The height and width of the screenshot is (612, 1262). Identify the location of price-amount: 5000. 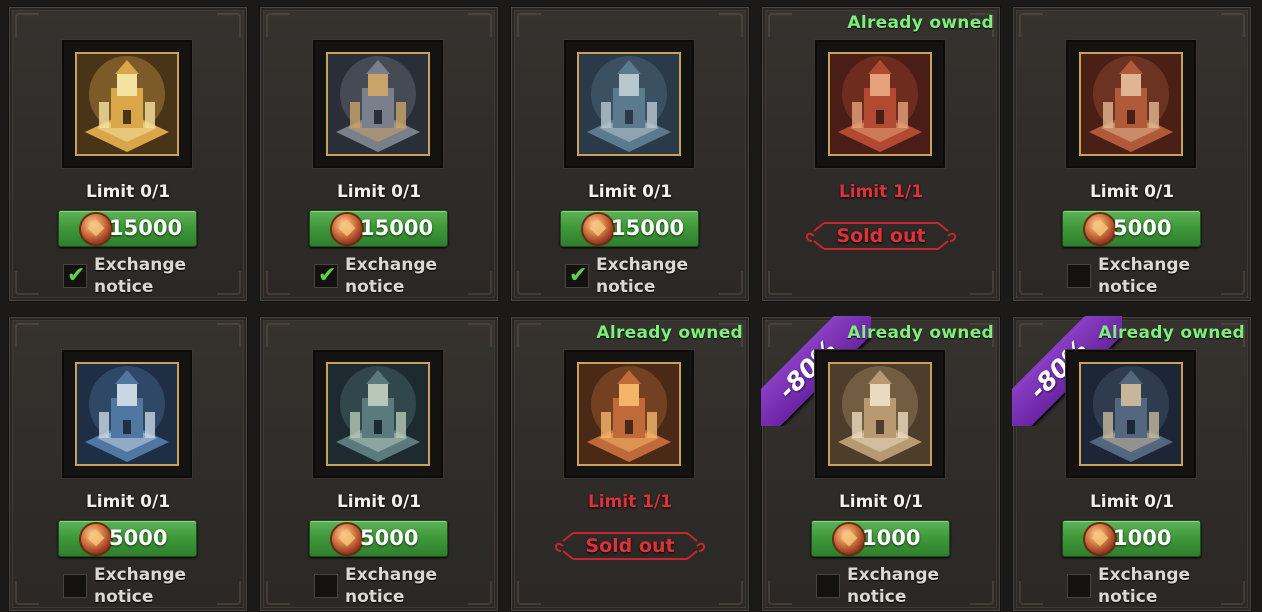
(138, 538).